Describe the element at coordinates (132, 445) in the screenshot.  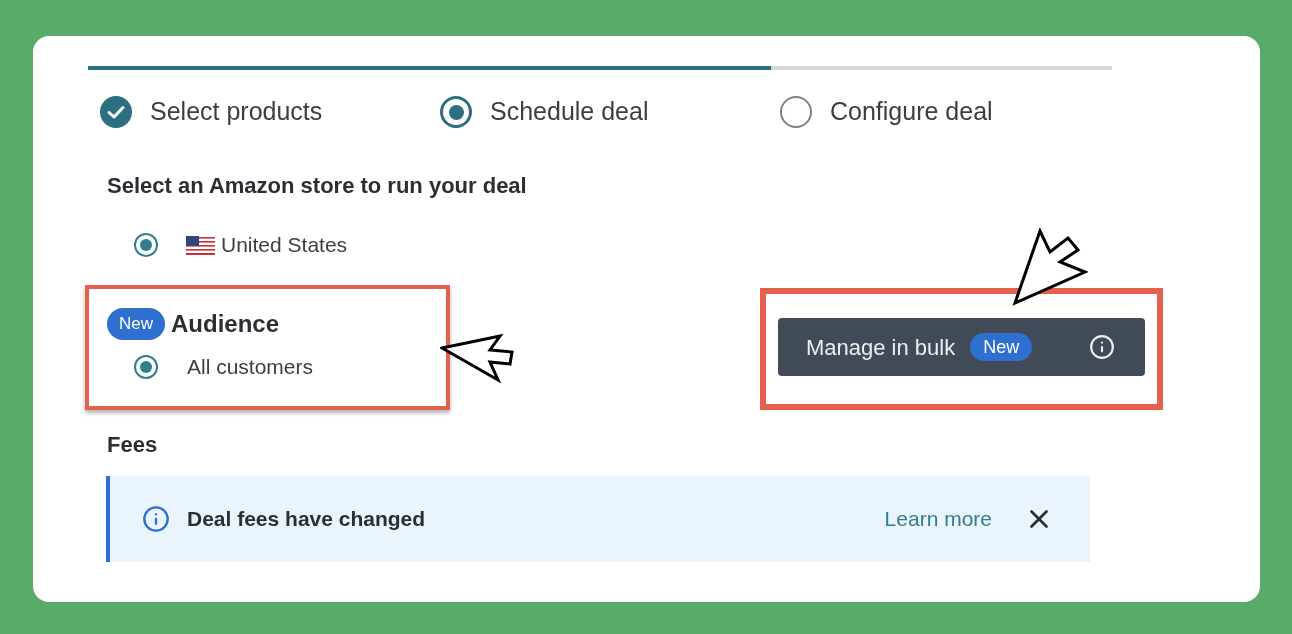
I see `fees-heading: Fees` at that location.